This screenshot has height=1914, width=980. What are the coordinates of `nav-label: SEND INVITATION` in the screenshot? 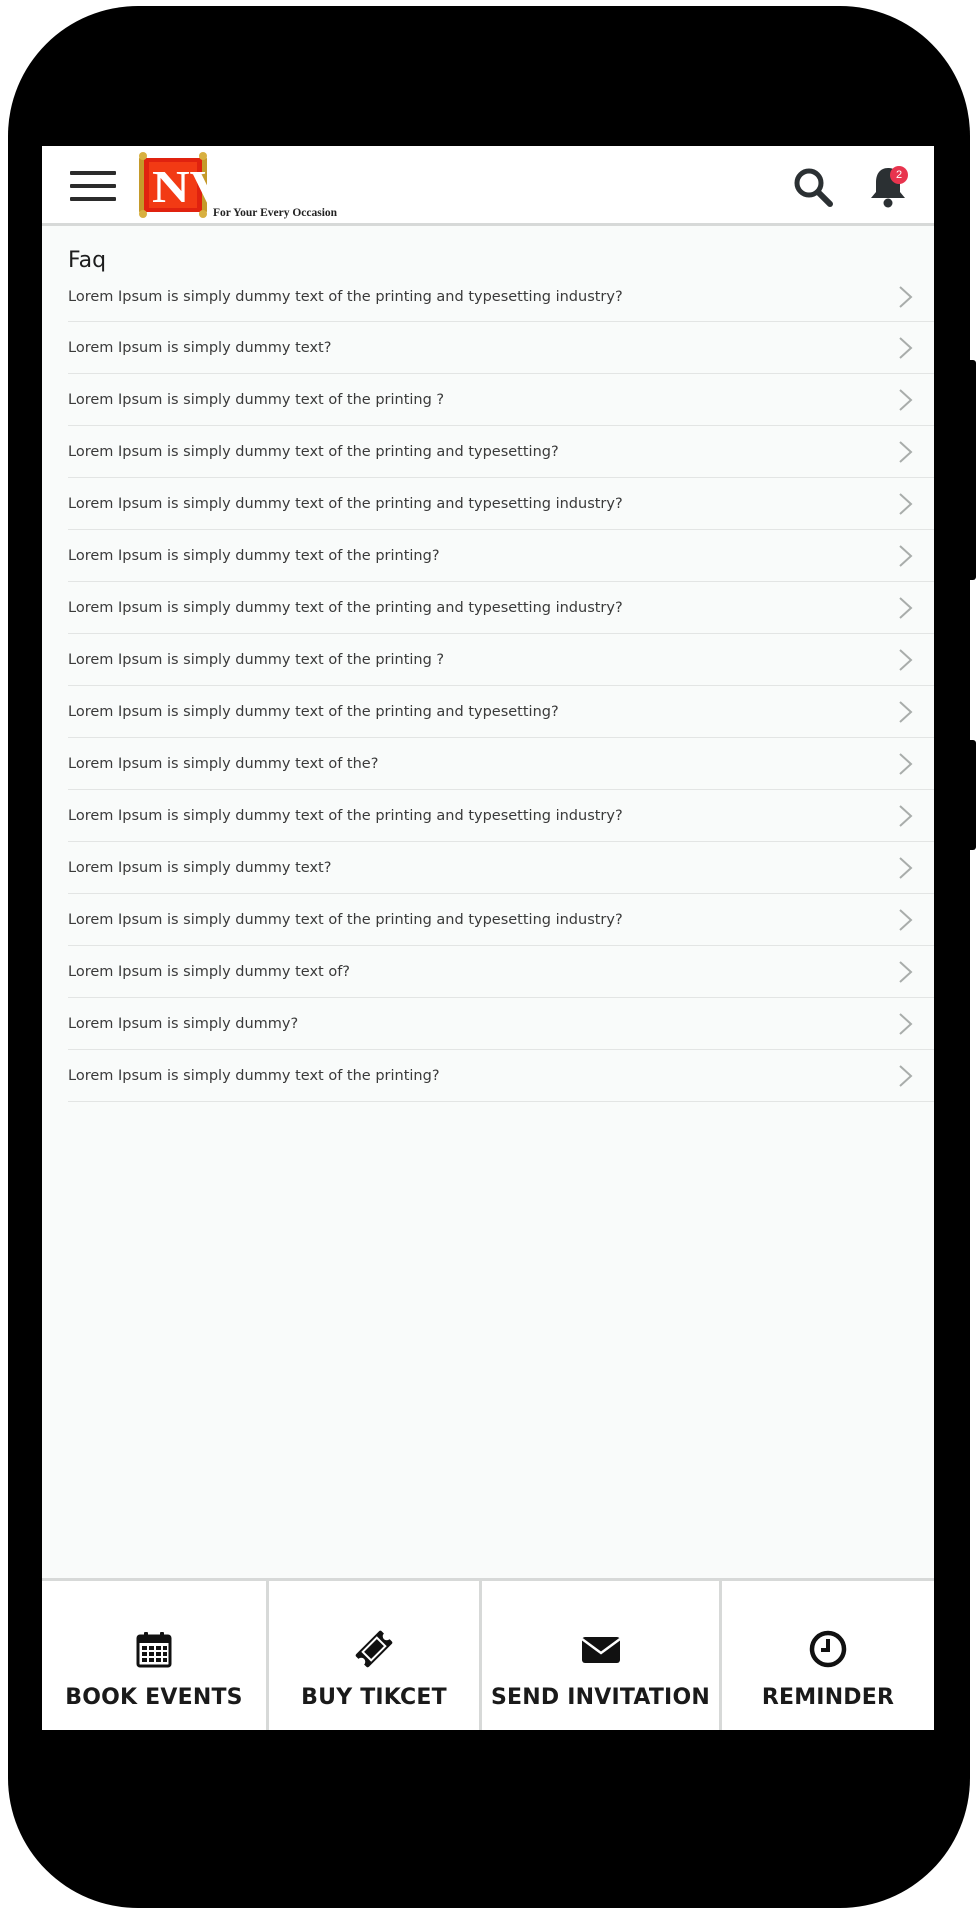 It's located at (600, 1697).